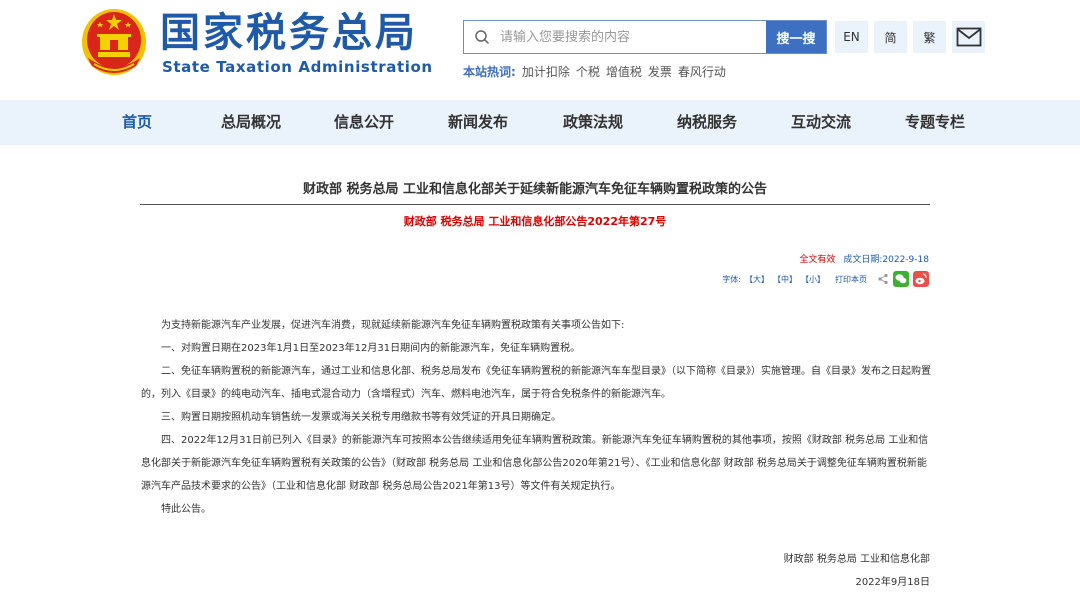  Describe the element at coordinates (489, 72) in the screenshot. I see `hot-words-label: 本站热词:` at that location.